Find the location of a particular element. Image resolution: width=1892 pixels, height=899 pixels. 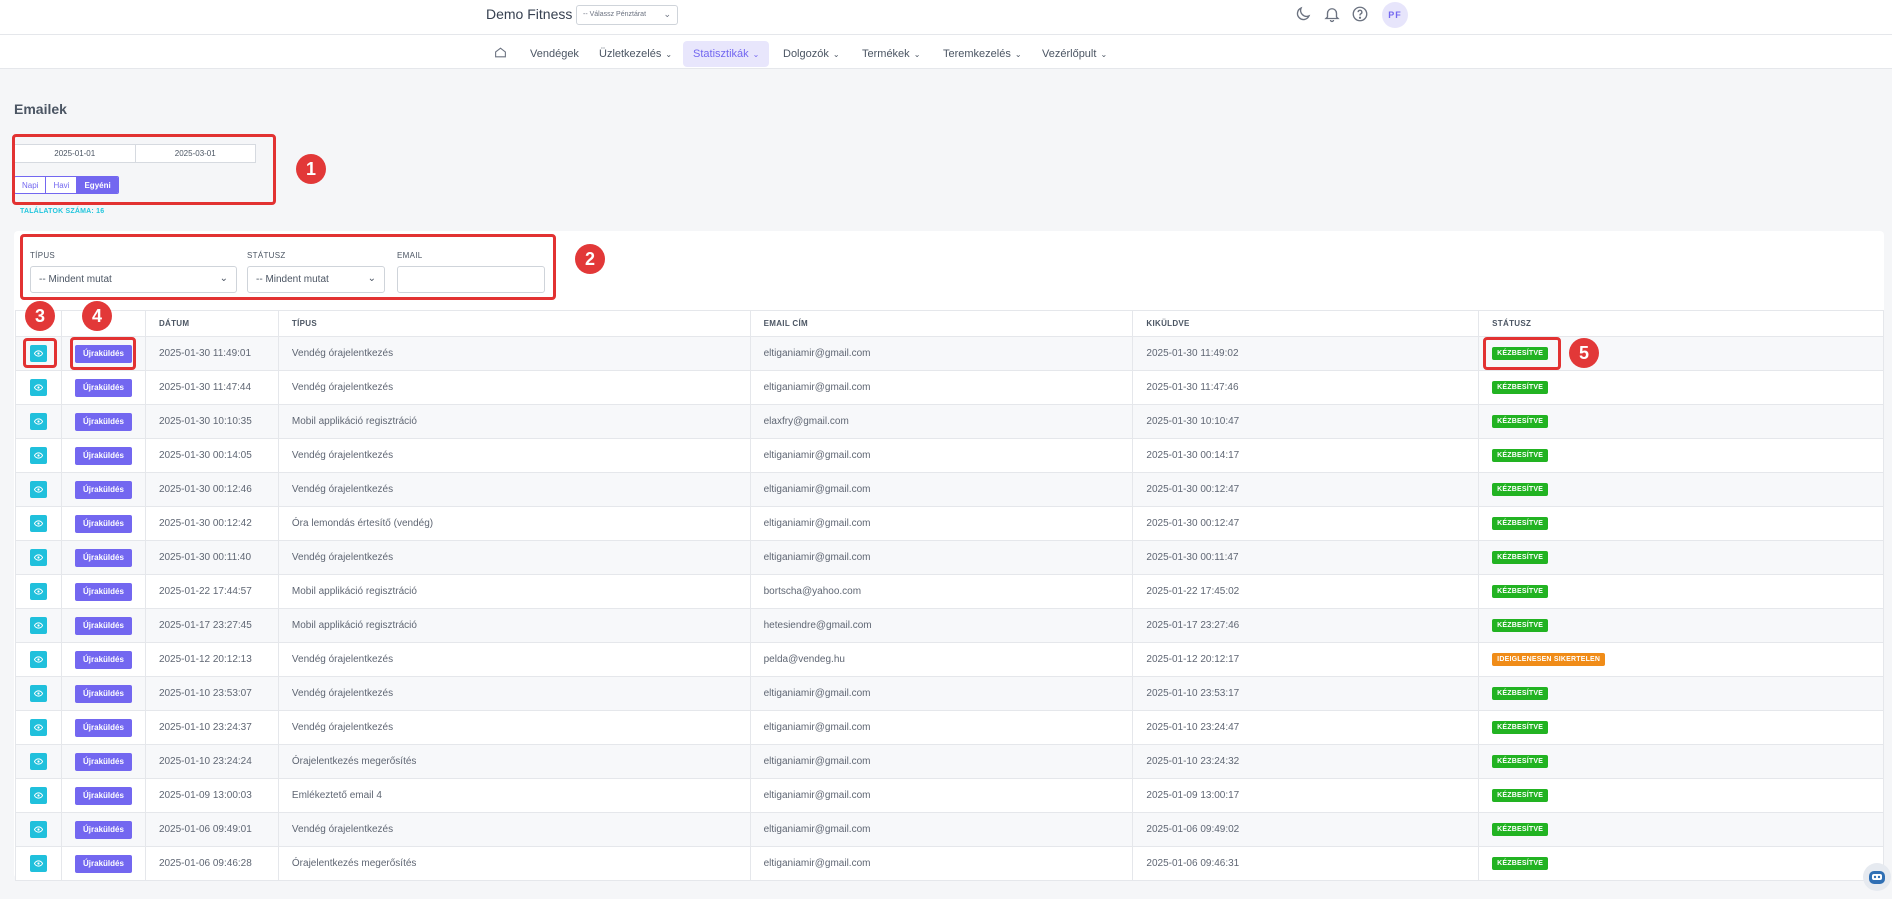

nav-item-products: Termékek ⌄ is located at coordinates (891, 54).